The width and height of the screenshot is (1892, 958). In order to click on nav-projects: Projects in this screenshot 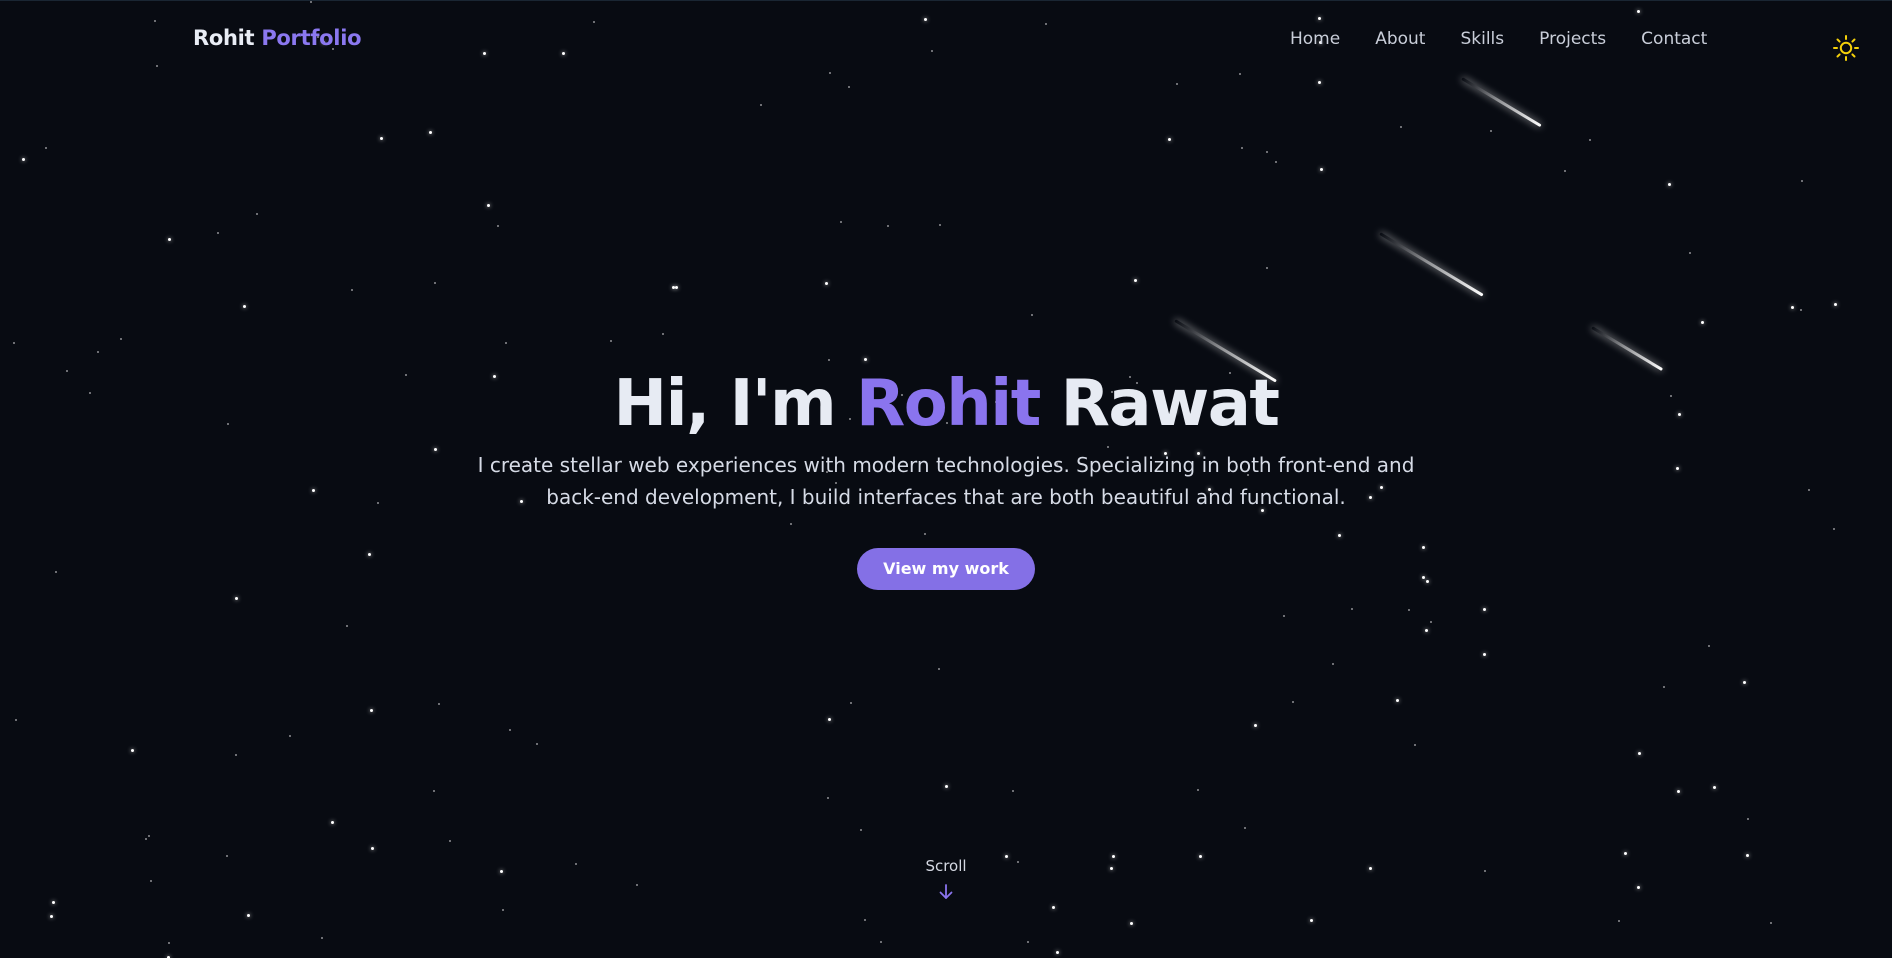, I will do `click(1572, 39)`.